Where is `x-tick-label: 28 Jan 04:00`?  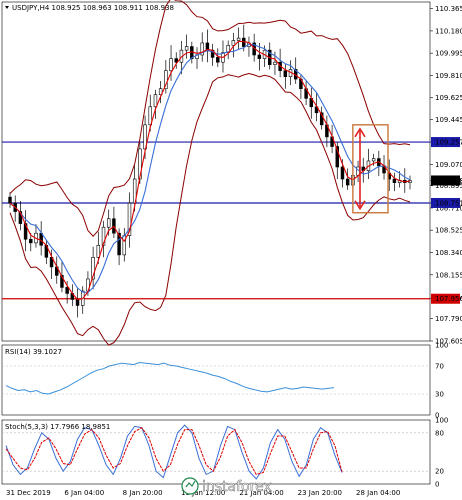 x-tick-label: 28 Jan 04:00 is located at coordinates (378, 493).